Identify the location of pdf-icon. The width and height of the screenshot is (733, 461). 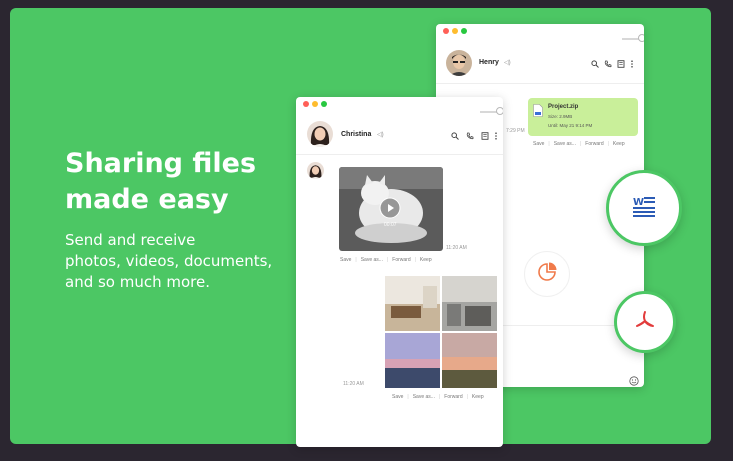
(645, 322).